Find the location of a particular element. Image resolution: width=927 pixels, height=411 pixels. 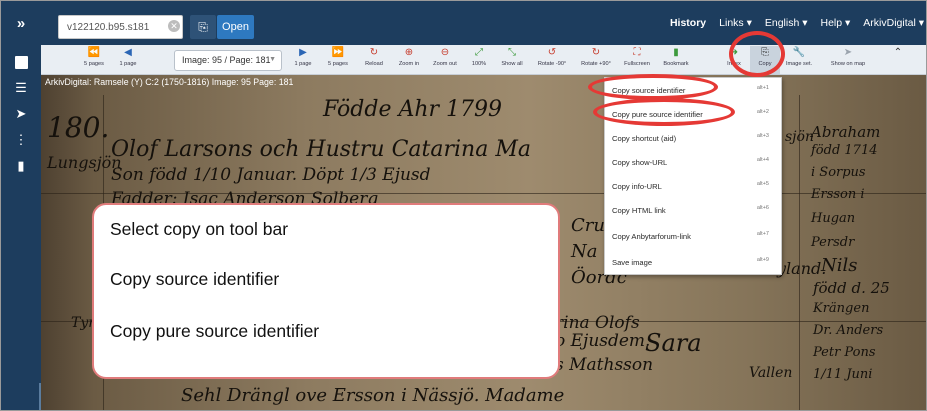

handwriting: född 1714 is located at coordinates (844, 150).